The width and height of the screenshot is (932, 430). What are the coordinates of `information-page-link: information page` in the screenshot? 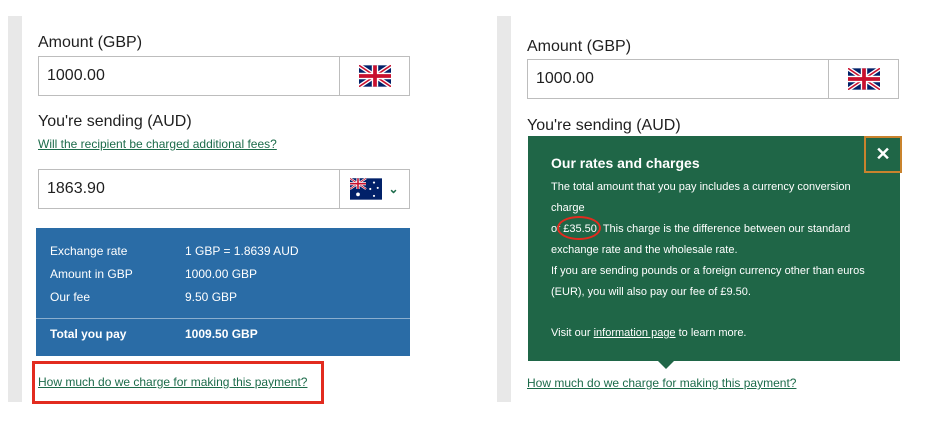 It's located at (635, 333).